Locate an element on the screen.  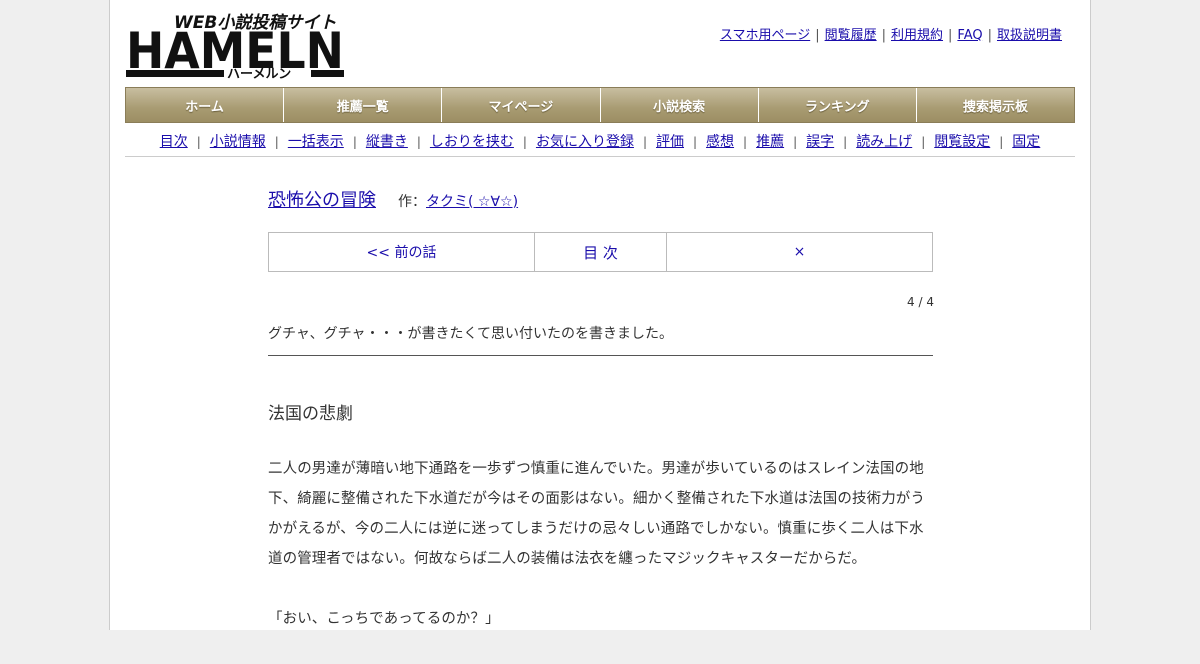
main-nav: ホーム 推薦一覧 マイページ 小説検索 ランキング 捜索掲示板 is located at coordinates (600, 105).